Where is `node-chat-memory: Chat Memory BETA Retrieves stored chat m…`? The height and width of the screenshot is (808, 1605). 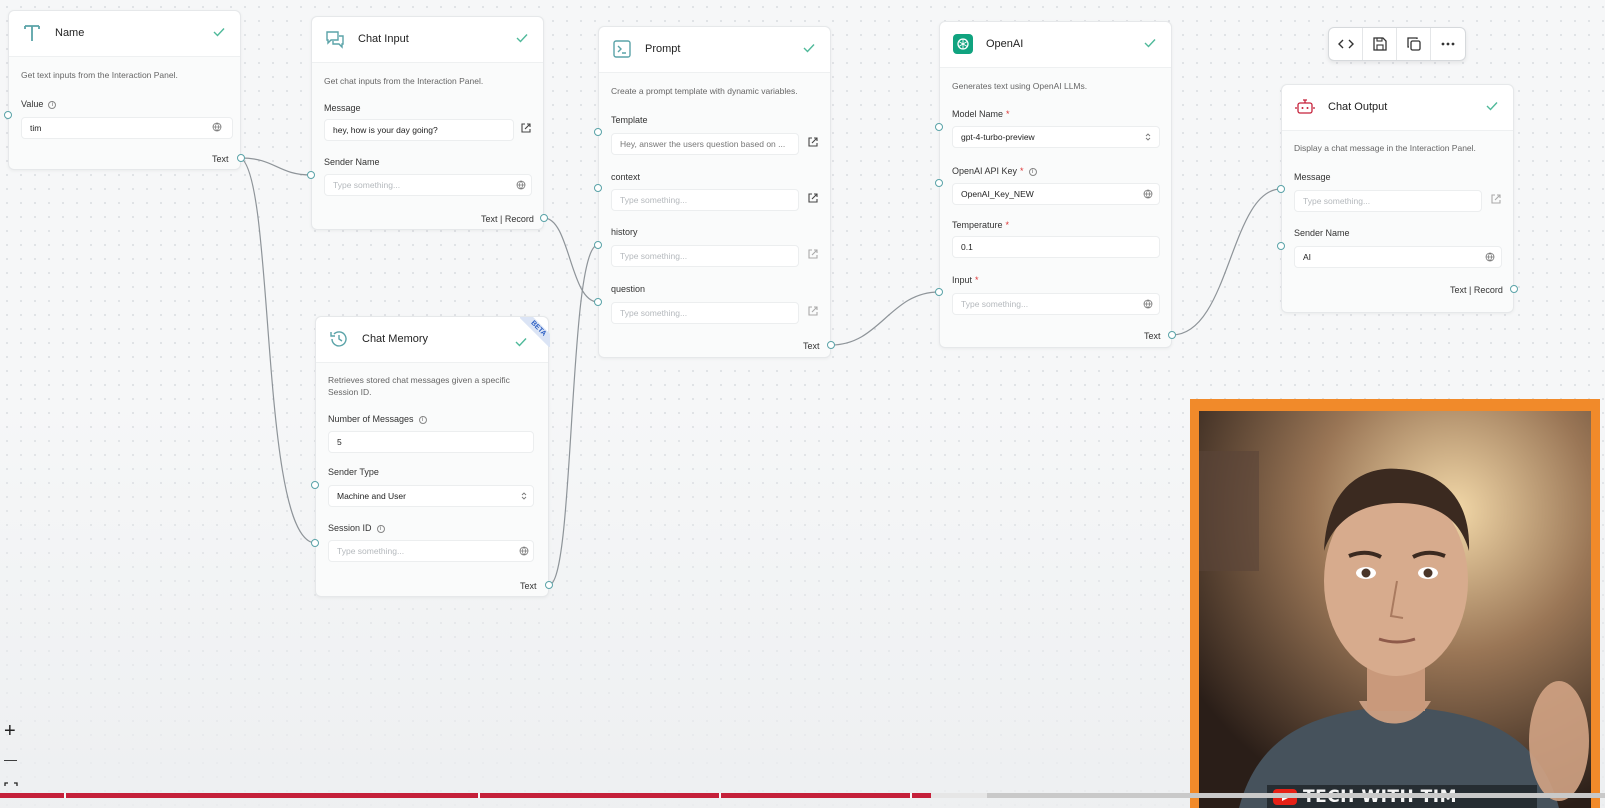
node-chat-memory: Chat Memory BETA Retrieves stored chat m… is located at coordinates (432, 456).